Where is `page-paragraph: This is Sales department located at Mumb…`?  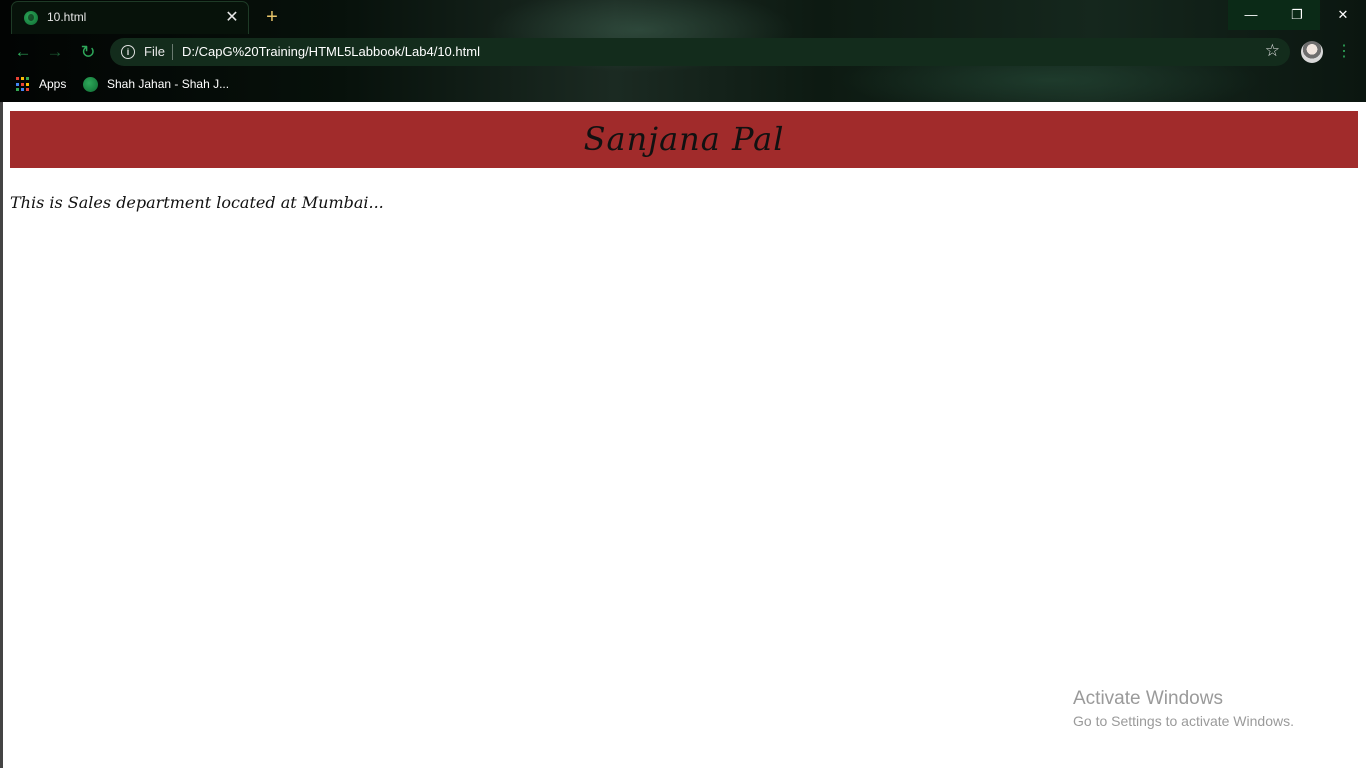
page-paragraph: This is Sales department located at Mumb… is located at coordinates (197, 202).